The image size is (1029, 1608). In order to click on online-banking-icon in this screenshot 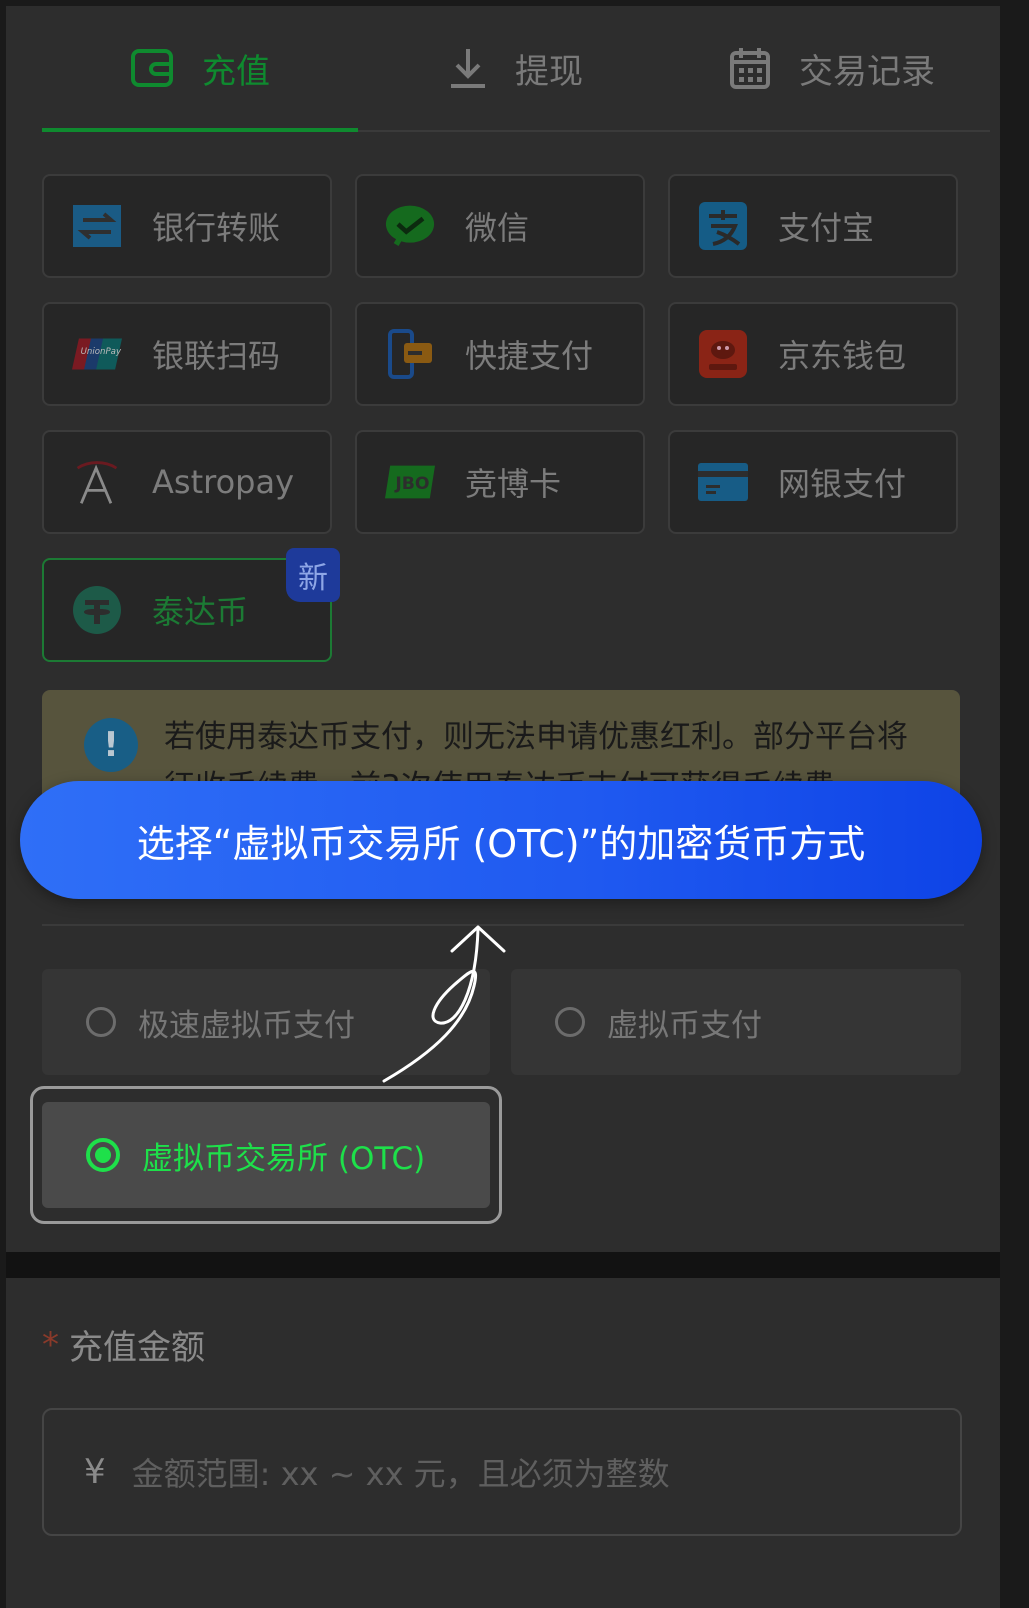, I will do `click(723, 482)`.